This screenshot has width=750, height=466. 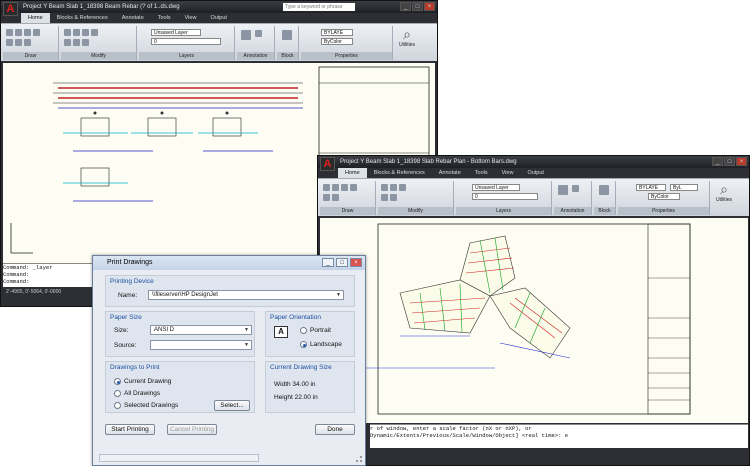 I want to click on panel-annotation: Annotation, so click(x=573, y=198).